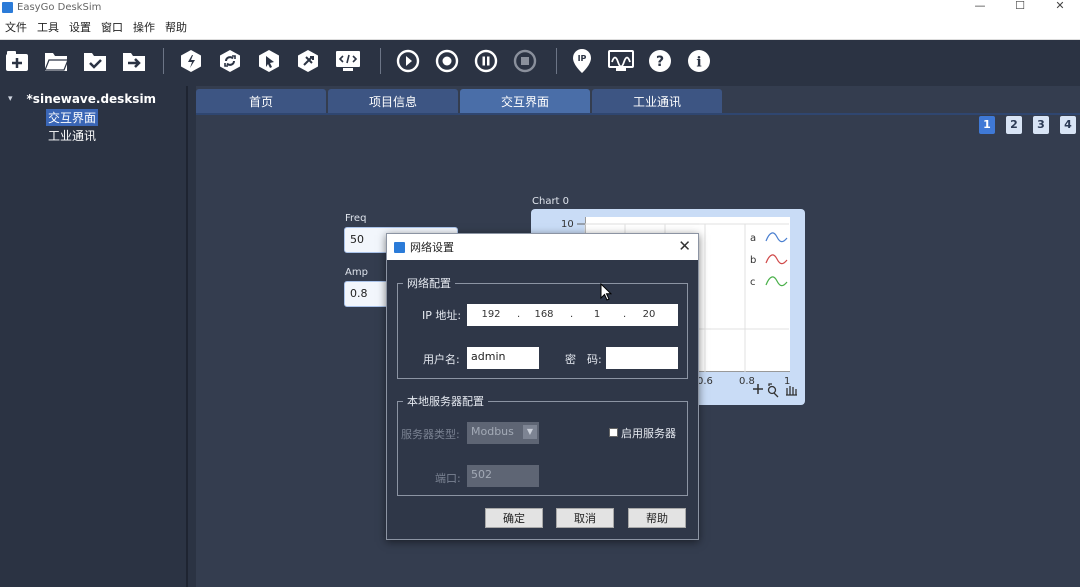  I want to click on zoom-select-icon, so click(773, 390).